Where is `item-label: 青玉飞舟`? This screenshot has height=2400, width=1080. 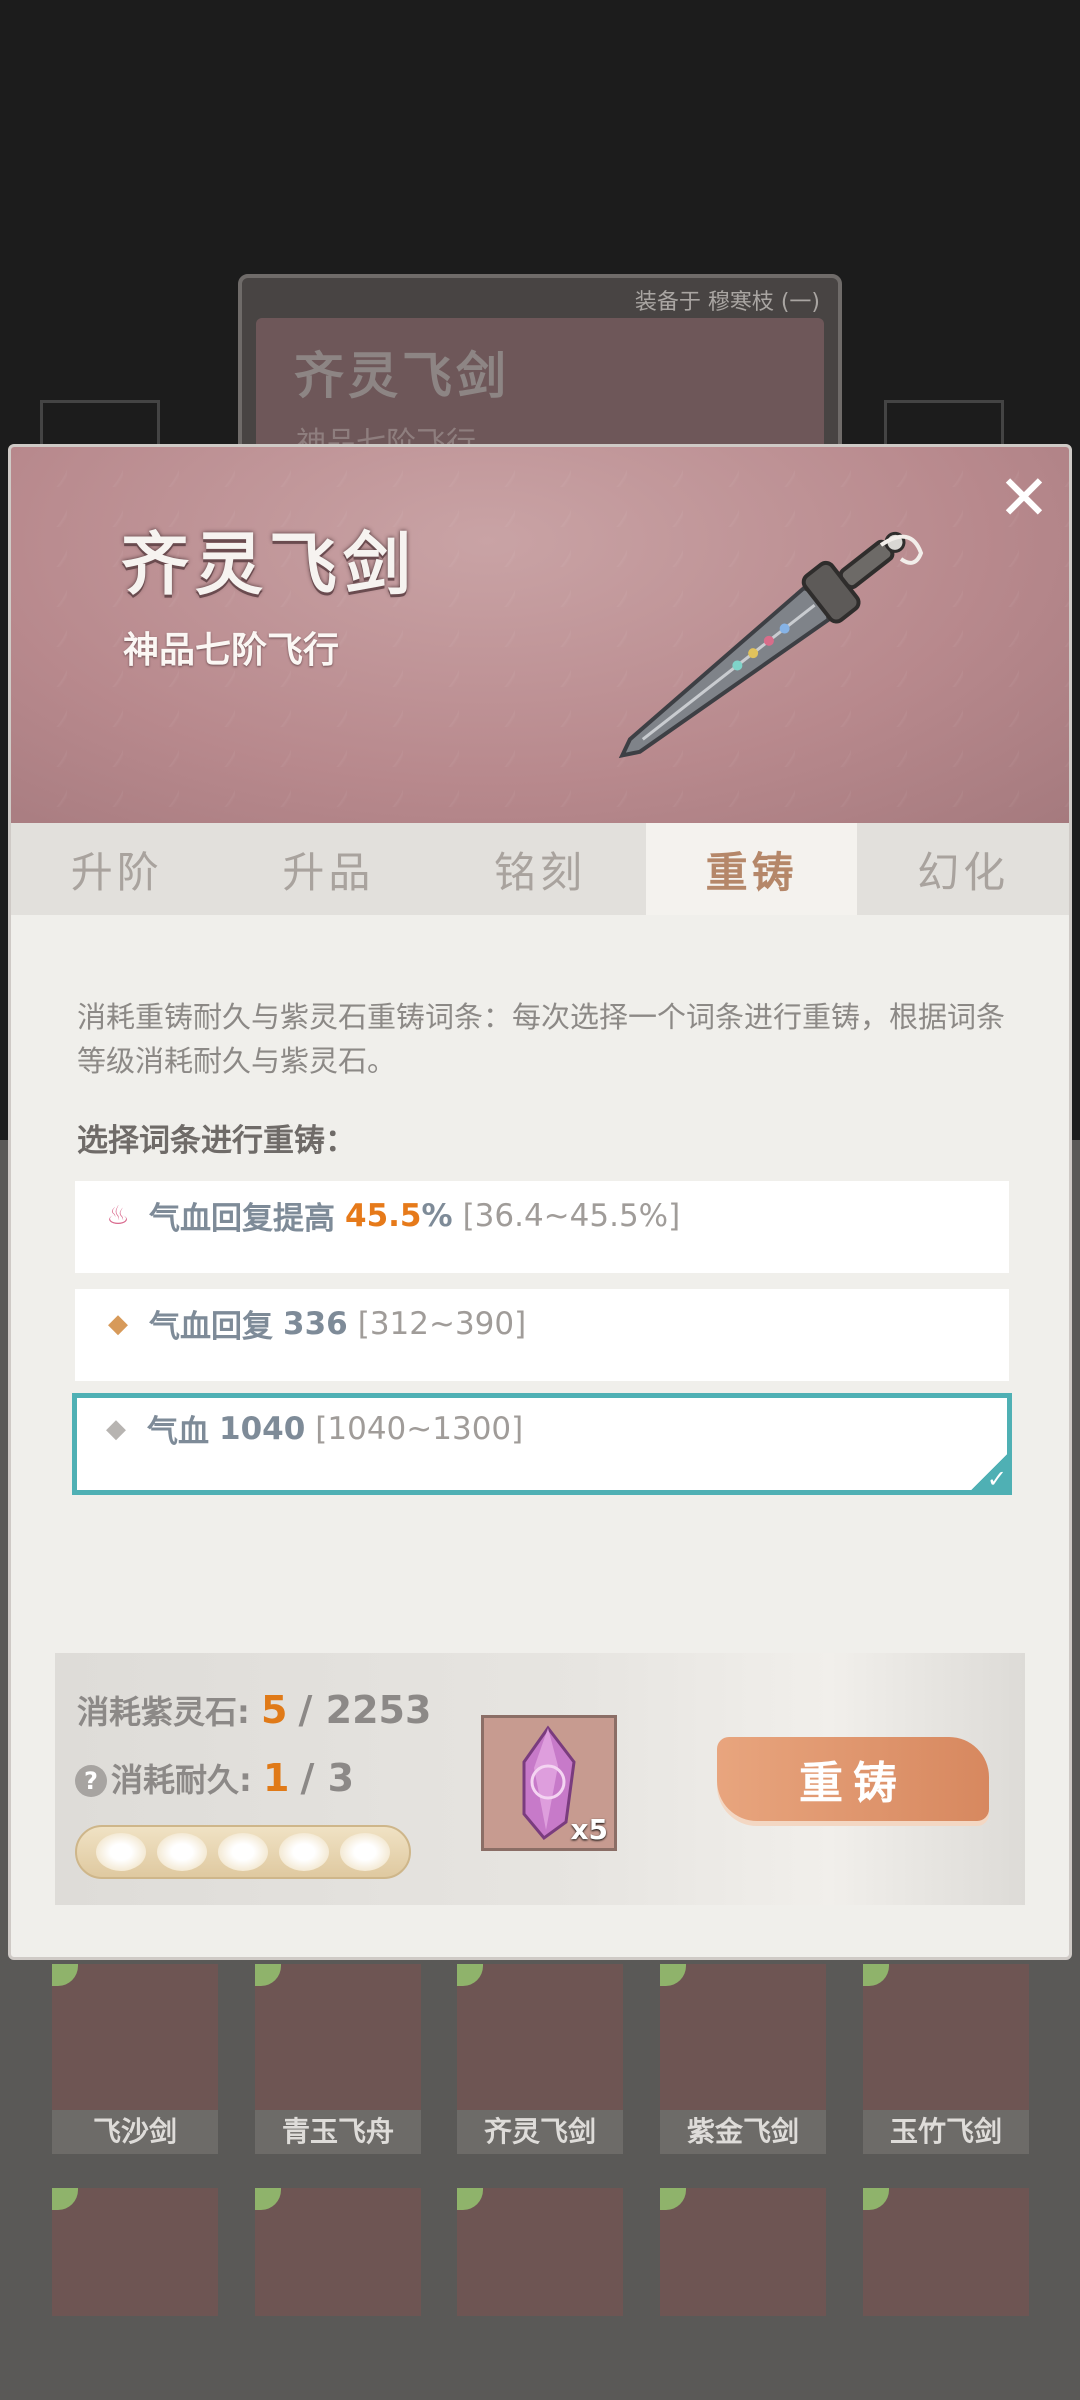
item-label: 青玉飞舟 is located at coordinates (338, 2132).